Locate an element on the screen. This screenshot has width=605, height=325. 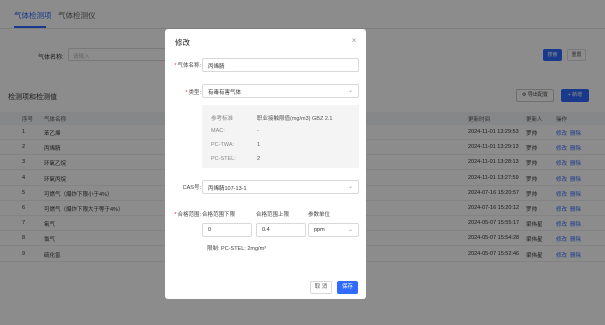
upper-limit-header: 合格范围上限 is located at coordinates (273, 215).